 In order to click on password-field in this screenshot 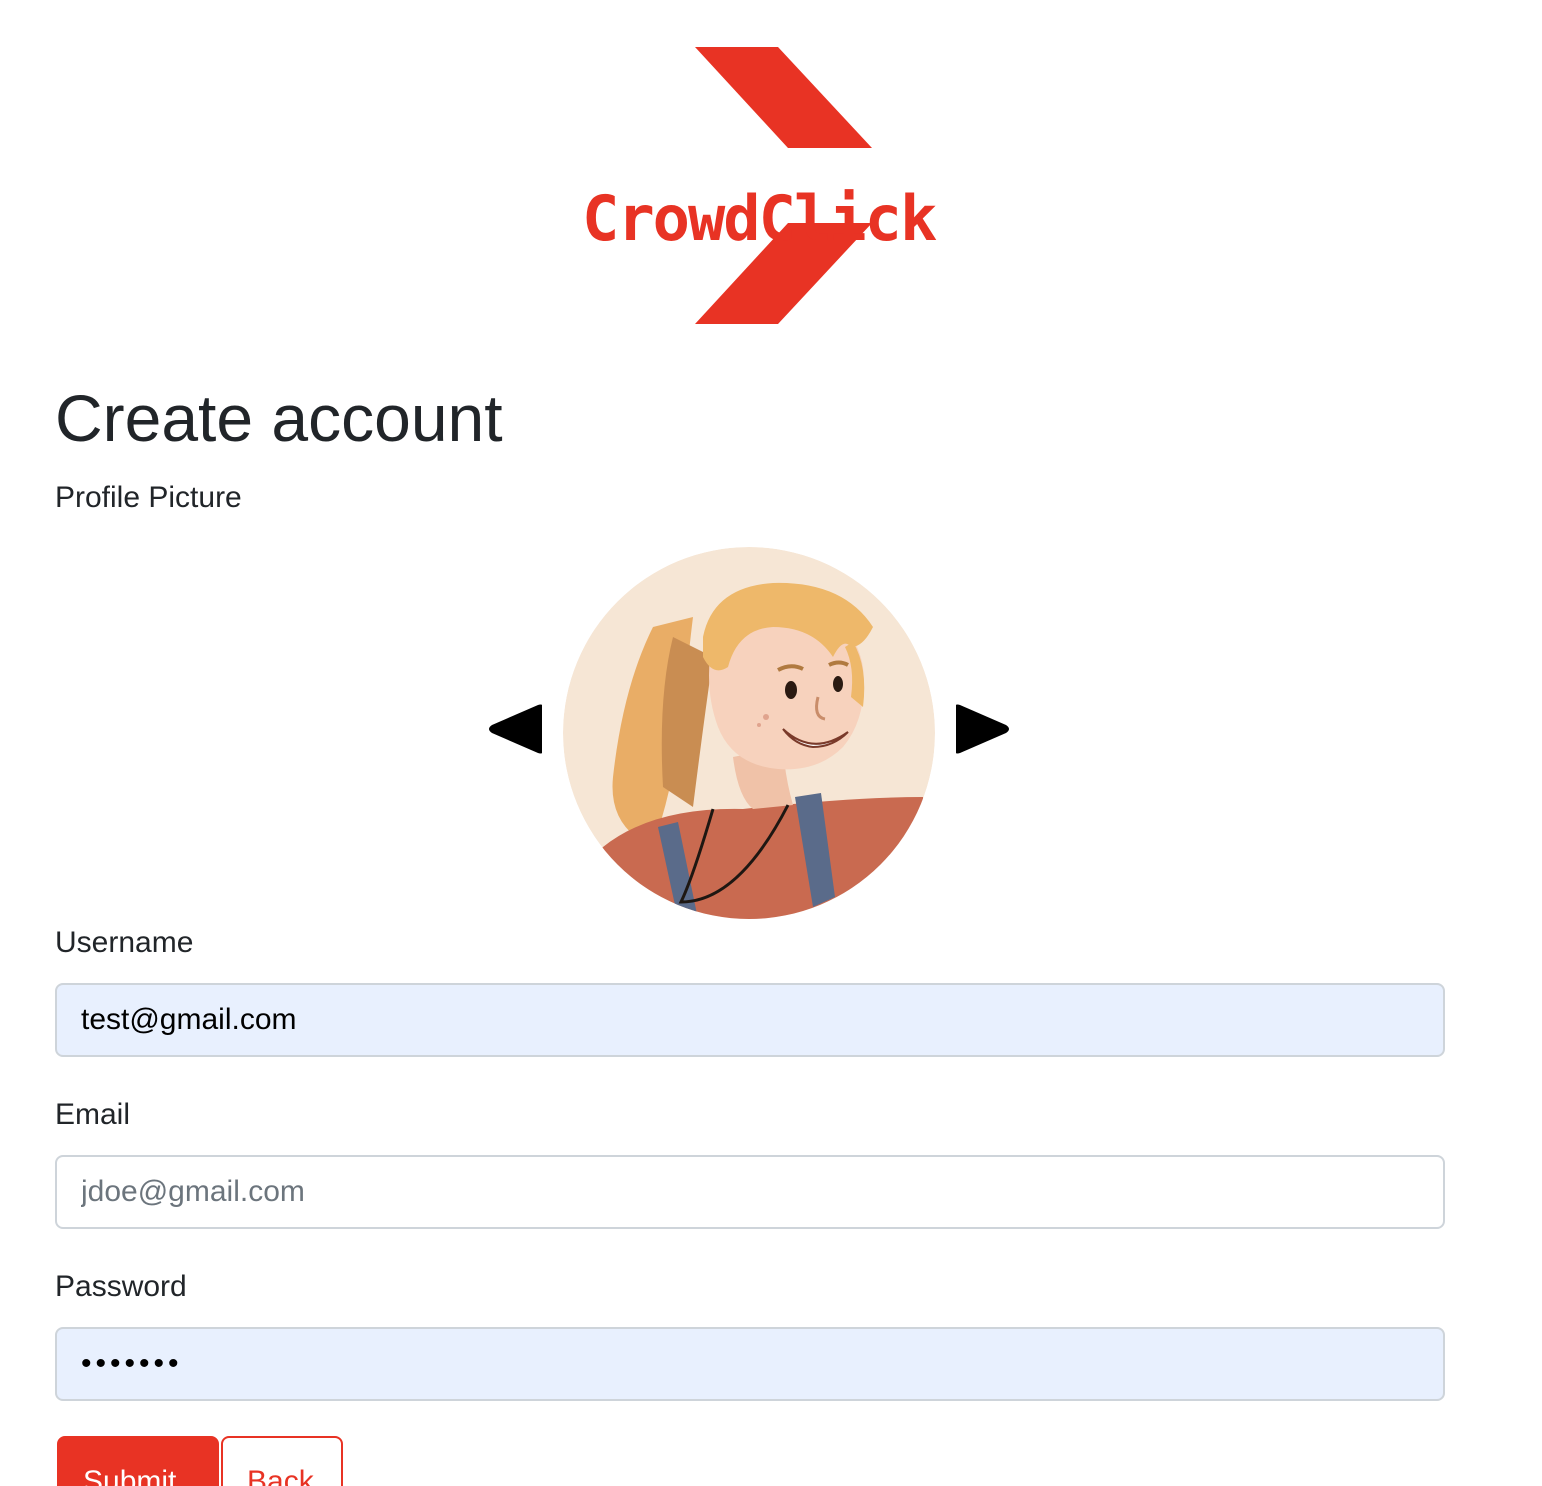, I will do `click(750, 1364)`.